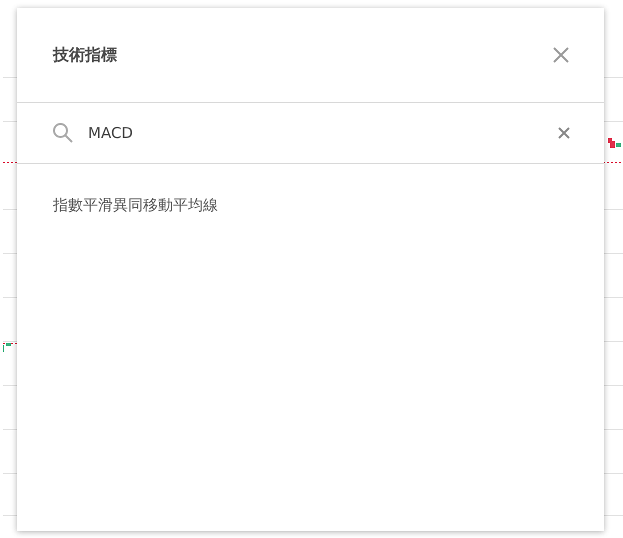 This screenshot has height=538, width=623. What do you see at coordinates (561, 55) in the screenshot?
I see `close-icon` at bounding box center [561, 55].